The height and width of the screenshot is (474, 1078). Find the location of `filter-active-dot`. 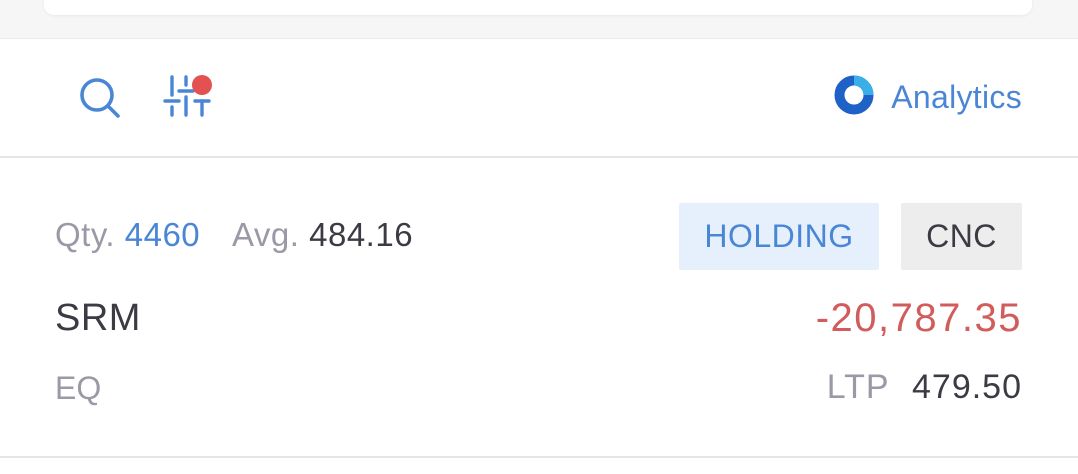

filter-active-dot is located at coordinates (202, 85).